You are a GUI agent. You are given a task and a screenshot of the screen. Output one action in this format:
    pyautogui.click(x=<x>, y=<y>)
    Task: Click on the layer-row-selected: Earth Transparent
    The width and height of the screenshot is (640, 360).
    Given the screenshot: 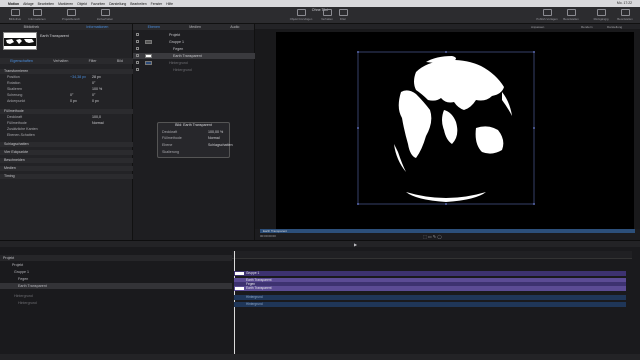 What is the action you would take?
    pyautogui.click(x=194, y=56)
    